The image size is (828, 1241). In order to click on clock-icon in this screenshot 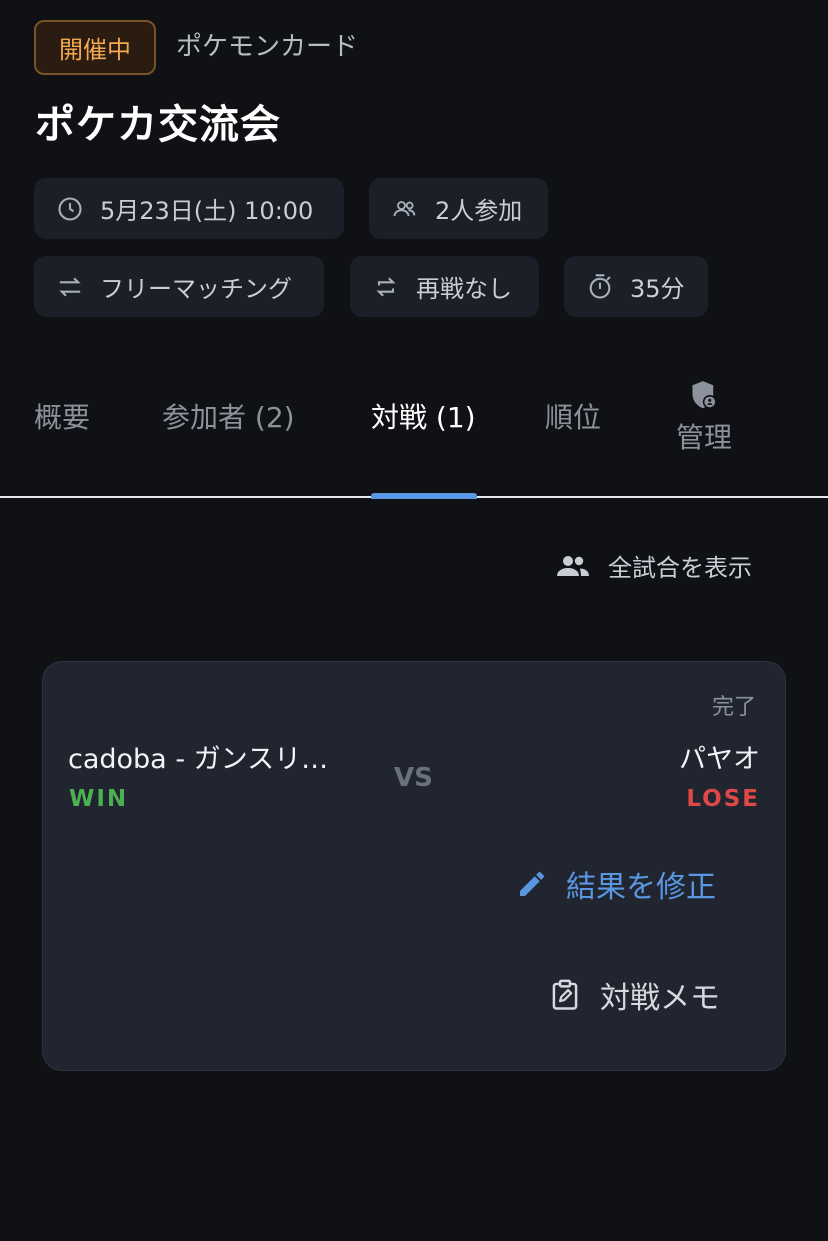, I will do `click(70, 209)`.